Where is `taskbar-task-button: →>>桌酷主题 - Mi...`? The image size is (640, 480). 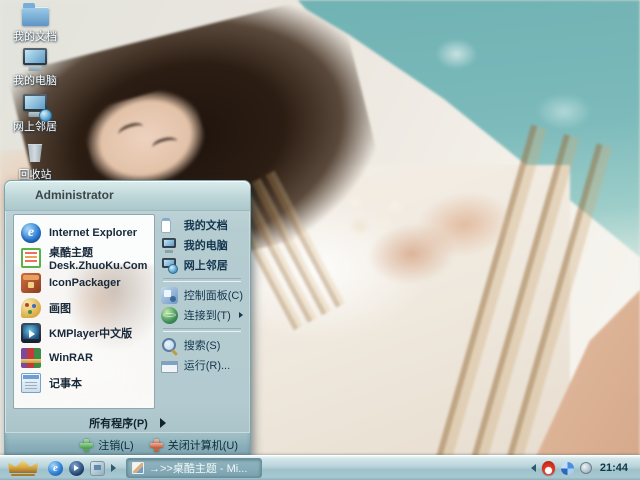 taskbar-task-button: →>>桌酷主题 - Mi... is located at coordinates (194, 468).